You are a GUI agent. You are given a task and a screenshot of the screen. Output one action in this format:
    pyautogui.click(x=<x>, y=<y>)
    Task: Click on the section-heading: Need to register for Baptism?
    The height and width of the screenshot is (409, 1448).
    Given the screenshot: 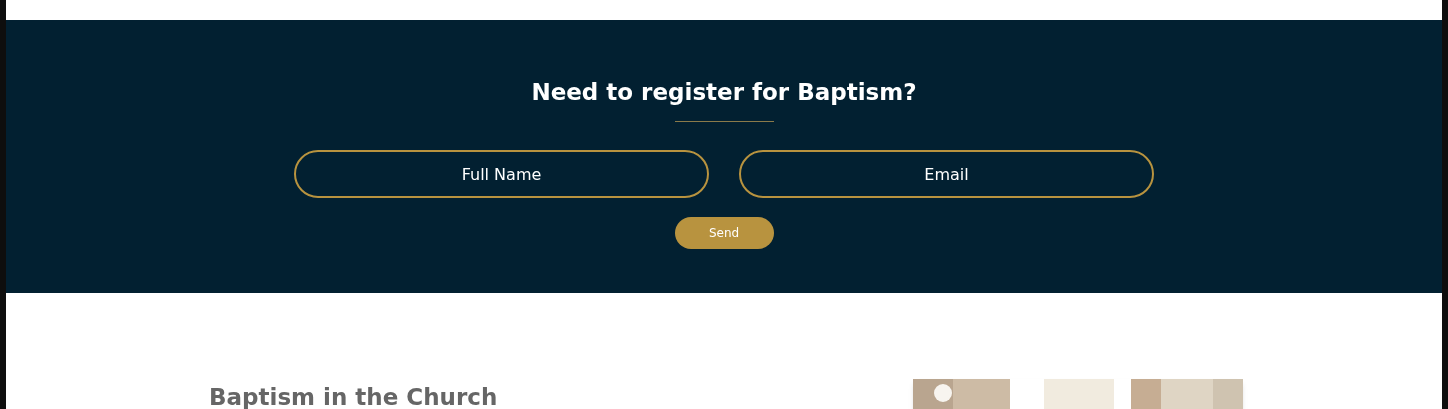 What is the action you would take?
    pyautogui.click(x=724, y=92)
    